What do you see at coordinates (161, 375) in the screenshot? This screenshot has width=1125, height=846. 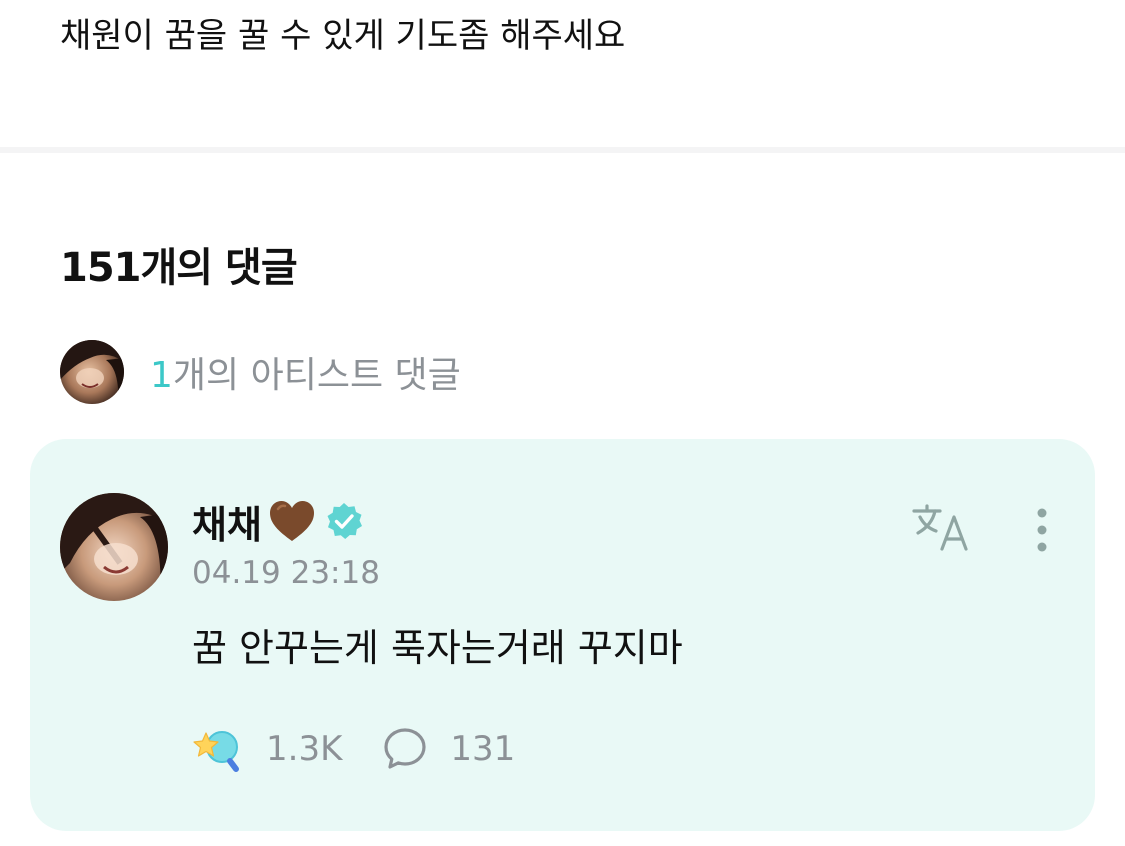 I see `artist-comments-count: 1` at bounding box center [161, 375].